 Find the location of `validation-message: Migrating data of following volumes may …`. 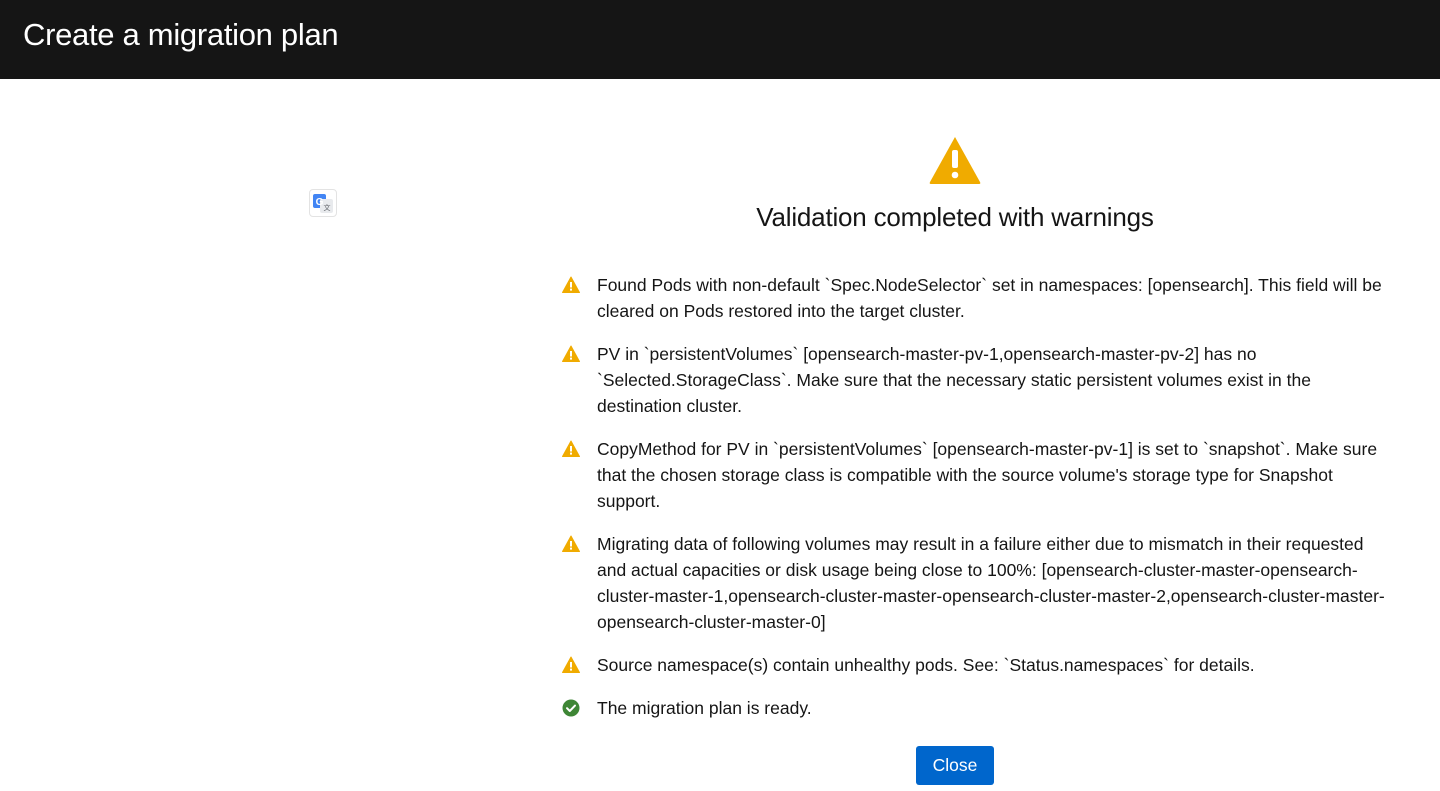

validation-message: Migrating data of following volumes may … is located at coordinates (977, 583).